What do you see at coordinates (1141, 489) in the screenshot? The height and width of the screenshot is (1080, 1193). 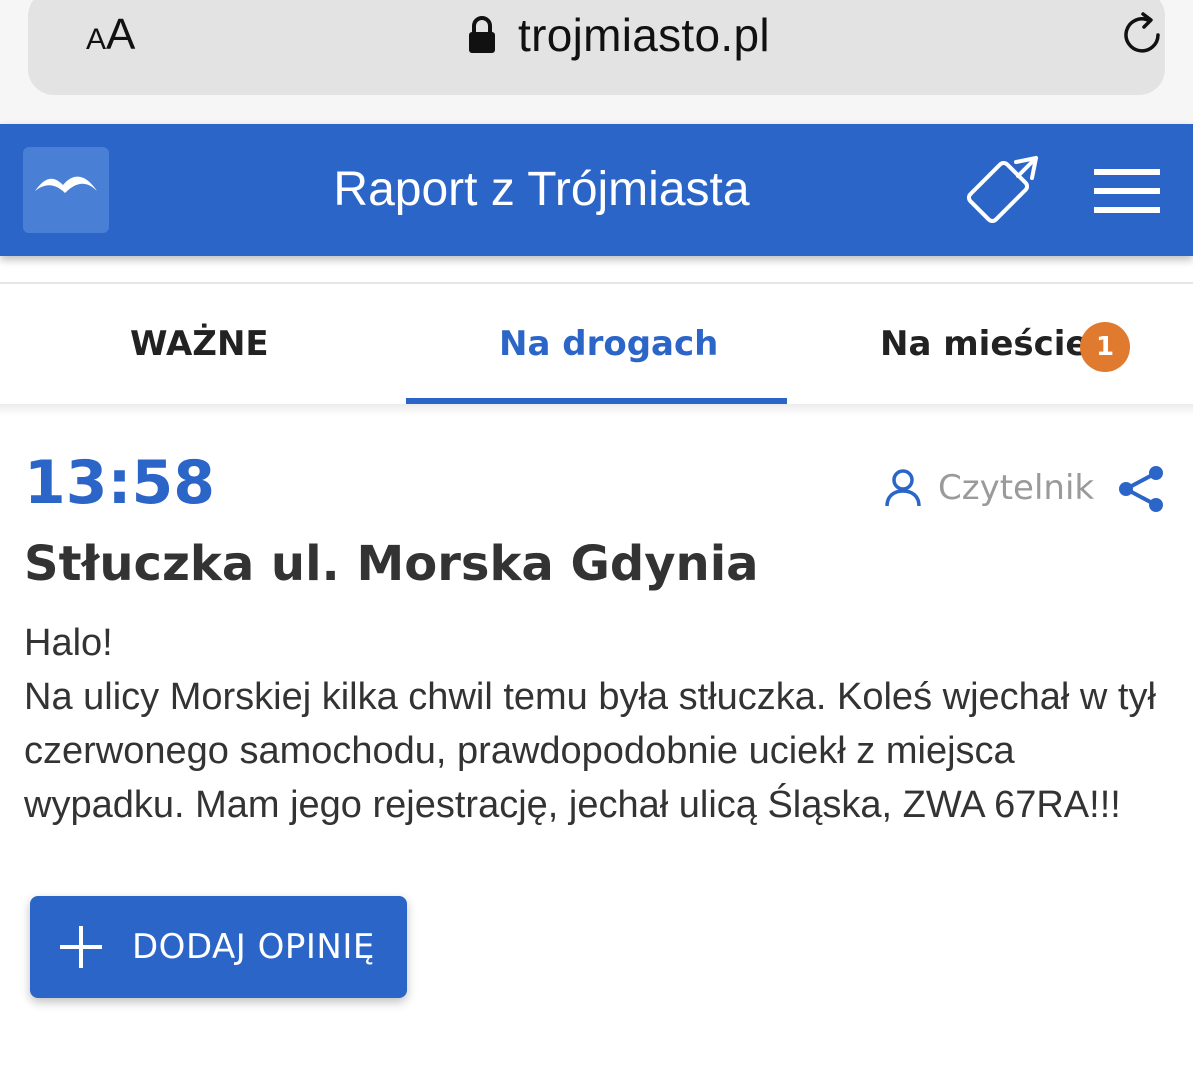 I see `share-icon` at bounding box center [1141, 489].